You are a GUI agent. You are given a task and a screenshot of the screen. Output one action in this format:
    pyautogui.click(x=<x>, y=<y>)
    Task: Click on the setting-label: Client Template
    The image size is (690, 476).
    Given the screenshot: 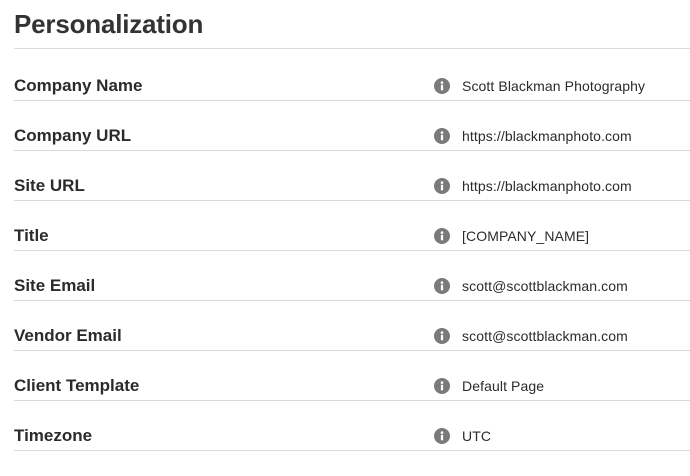 What is the action you would take?
    pyautogui.click(x=77, y=385)
    